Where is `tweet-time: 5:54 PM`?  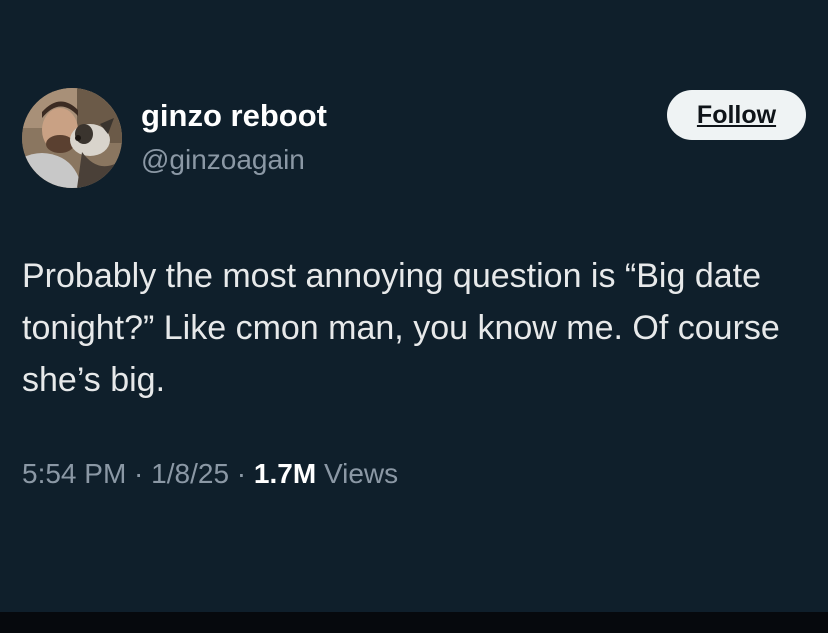 tweet-time: 5:54 PM is located at coordinates (74, 473).